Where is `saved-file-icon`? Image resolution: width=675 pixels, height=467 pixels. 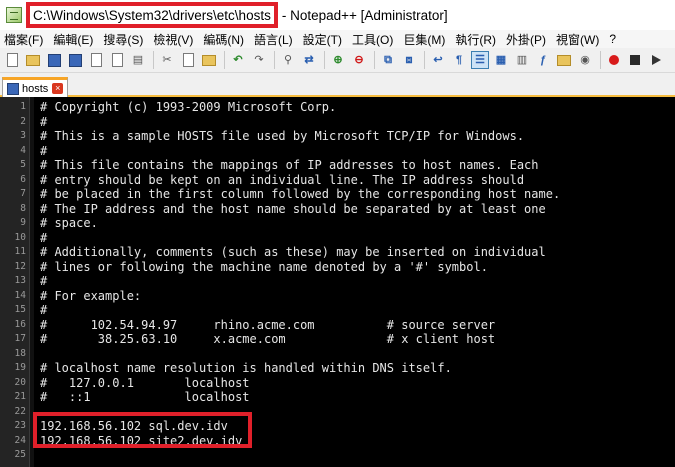
saved-file-icon is located at coordinates (13, 88).